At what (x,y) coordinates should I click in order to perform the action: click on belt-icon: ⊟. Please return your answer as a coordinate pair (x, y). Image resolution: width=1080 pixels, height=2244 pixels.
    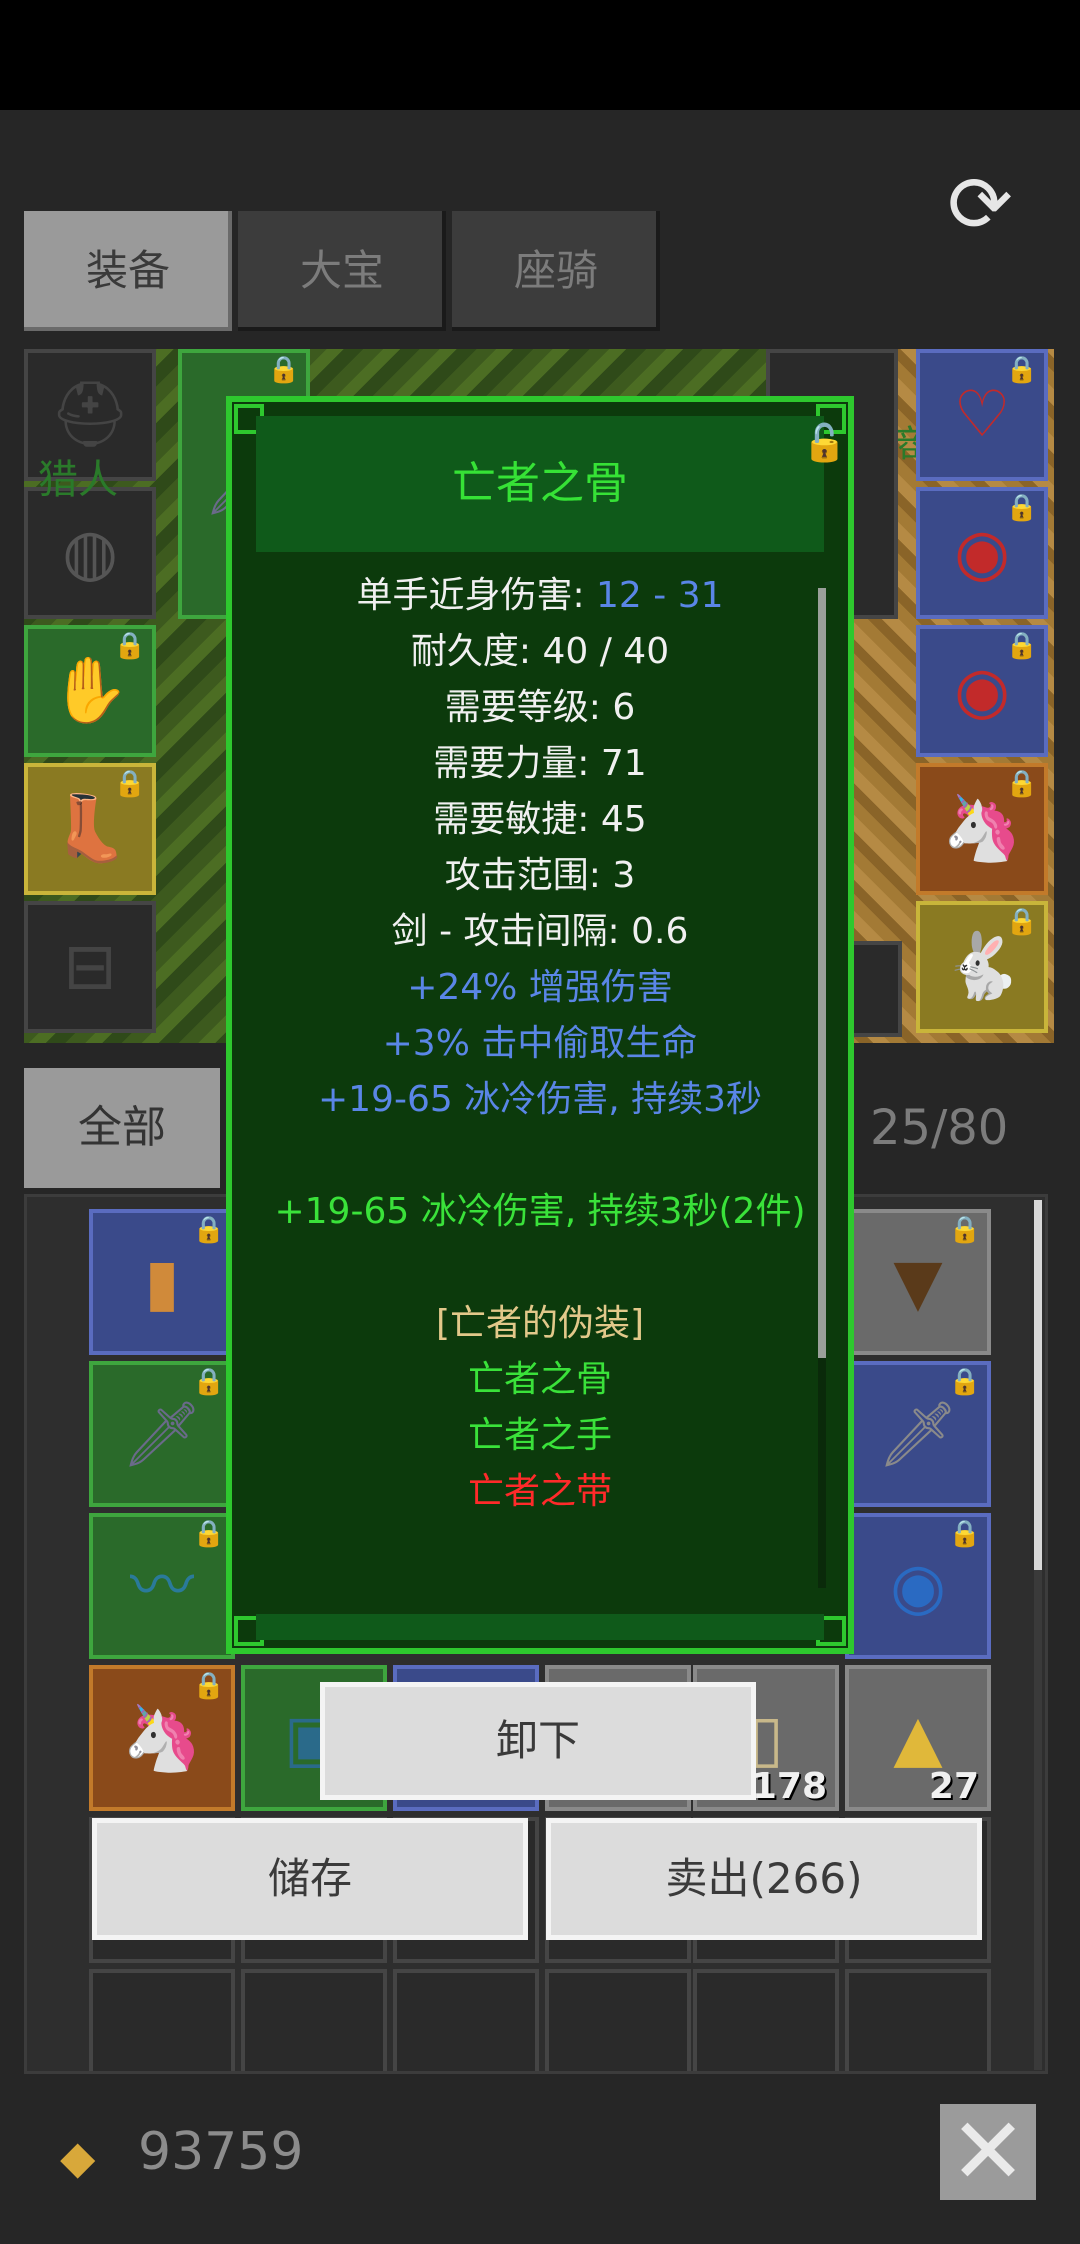
    Looking at the image, I should click on (90, 967).